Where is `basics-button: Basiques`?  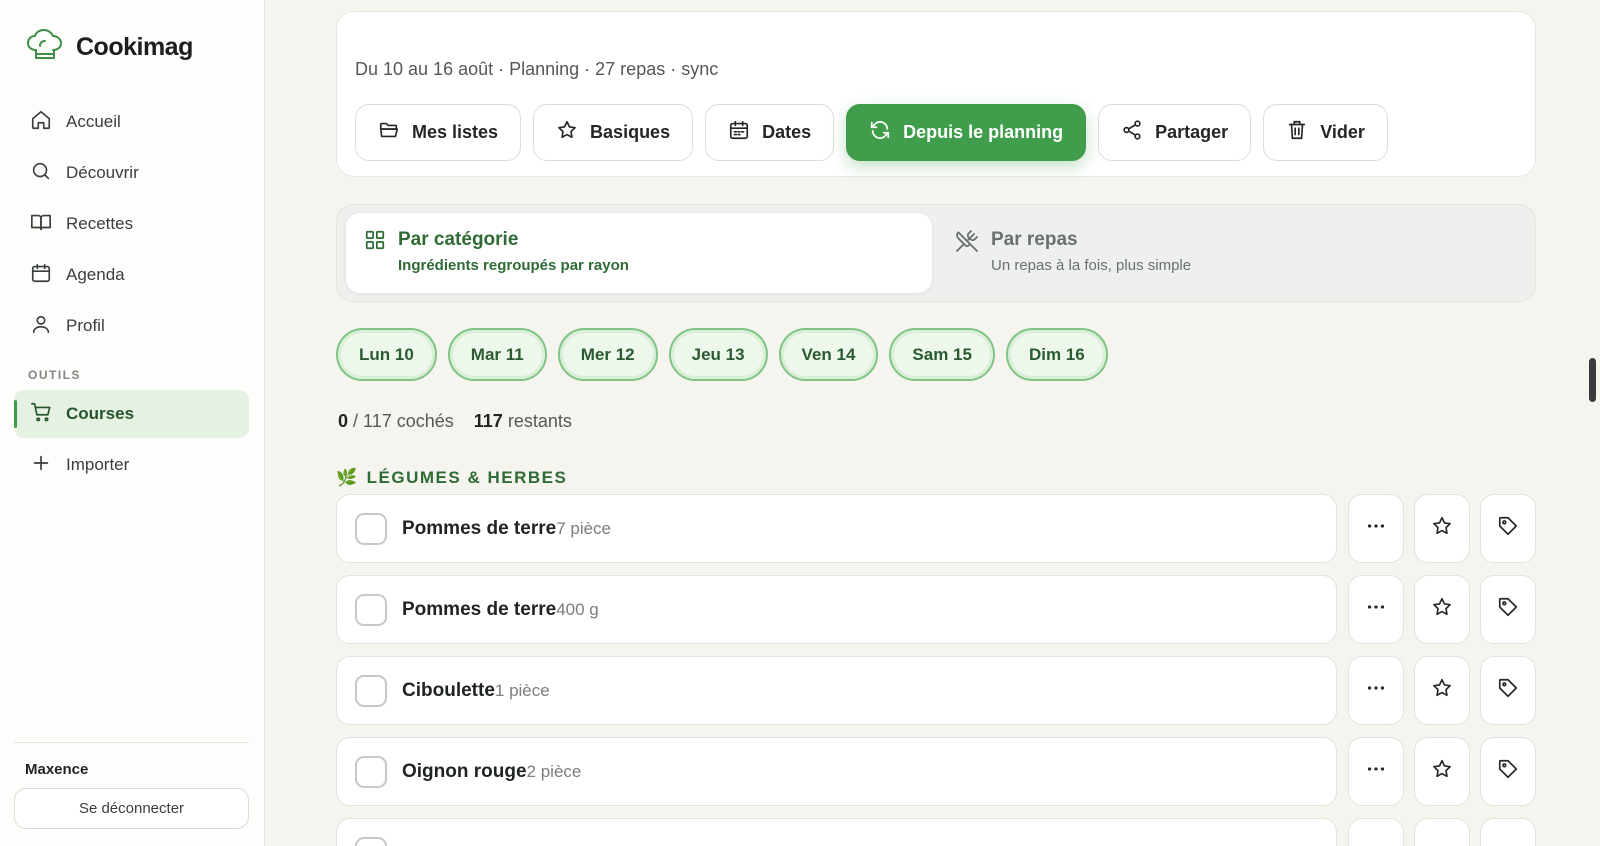
basics-button: Basiques is located at coordinates (613, 132).